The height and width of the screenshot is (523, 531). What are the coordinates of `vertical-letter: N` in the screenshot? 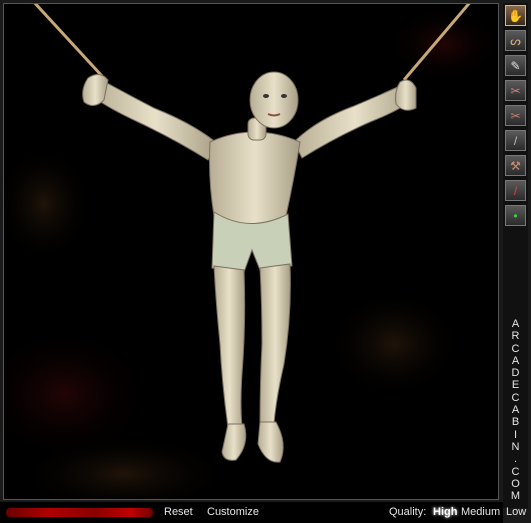 It's located at (515, 446).